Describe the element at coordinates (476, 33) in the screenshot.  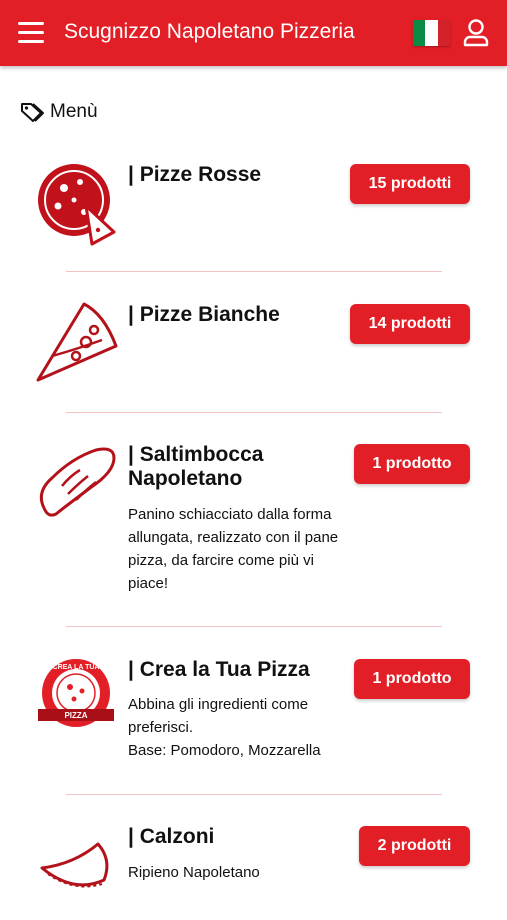
I see `user-icon` at that location.